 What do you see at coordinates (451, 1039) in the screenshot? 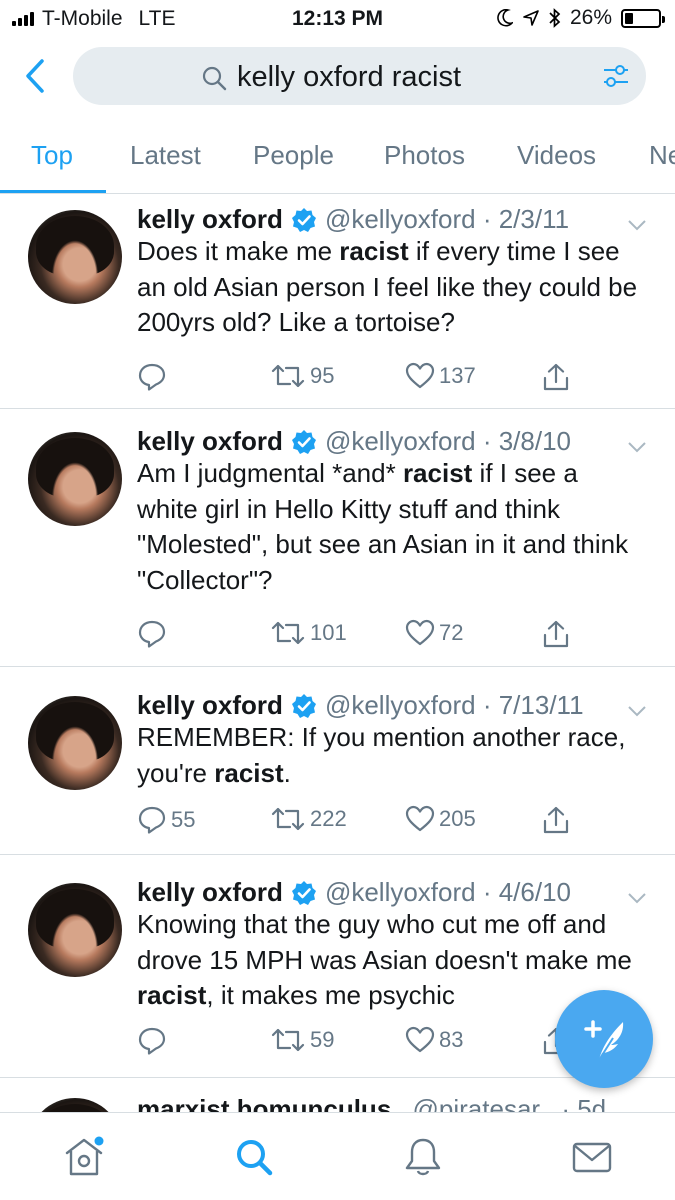
I see `like-count: 83` at bounding box center [451, 1039].